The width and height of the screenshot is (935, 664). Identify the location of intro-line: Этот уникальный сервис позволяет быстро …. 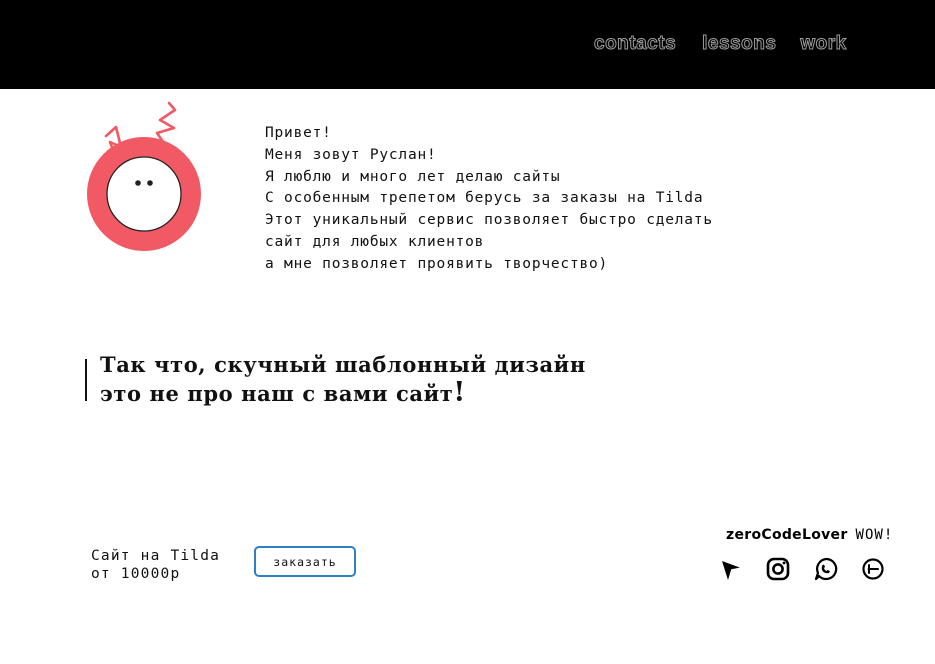
(489, 220).